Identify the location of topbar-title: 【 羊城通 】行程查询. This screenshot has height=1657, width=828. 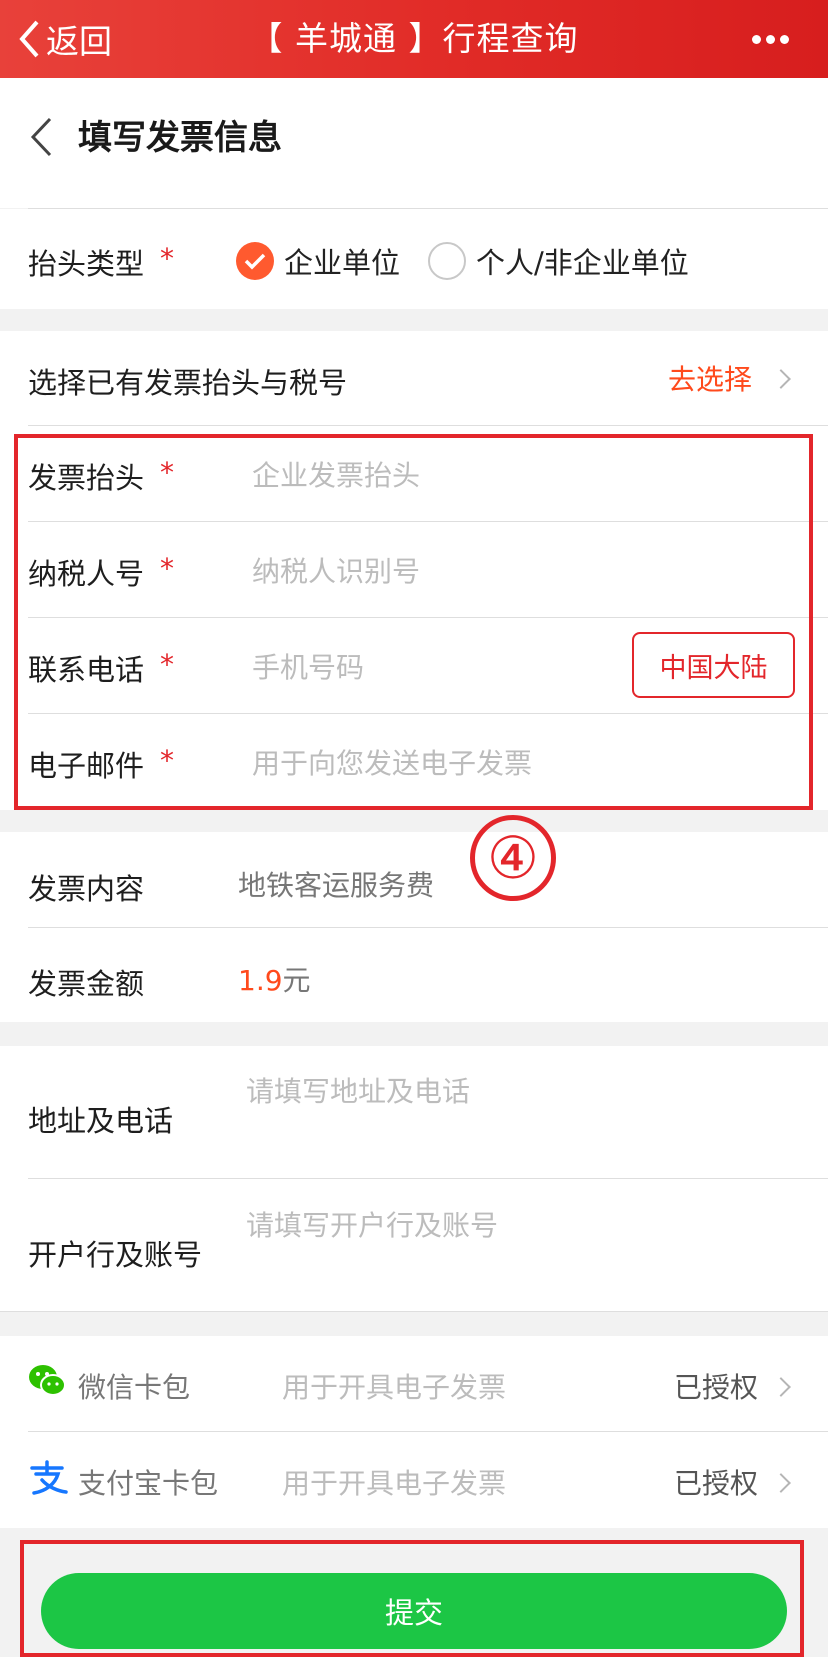
(414, 38).